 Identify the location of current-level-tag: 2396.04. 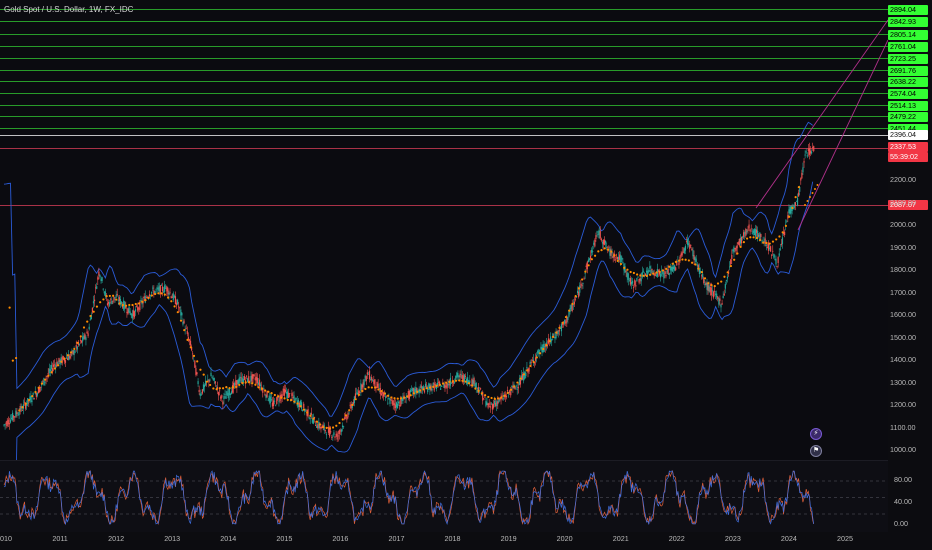
(908, 135).